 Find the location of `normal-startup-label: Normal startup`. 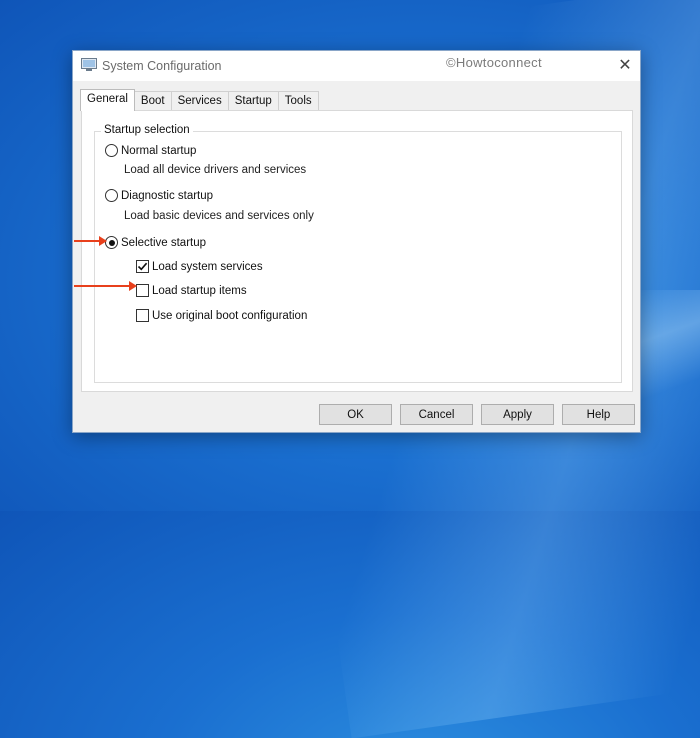

normal-startup-label: Normal startup is located at coordinates (159, 150).